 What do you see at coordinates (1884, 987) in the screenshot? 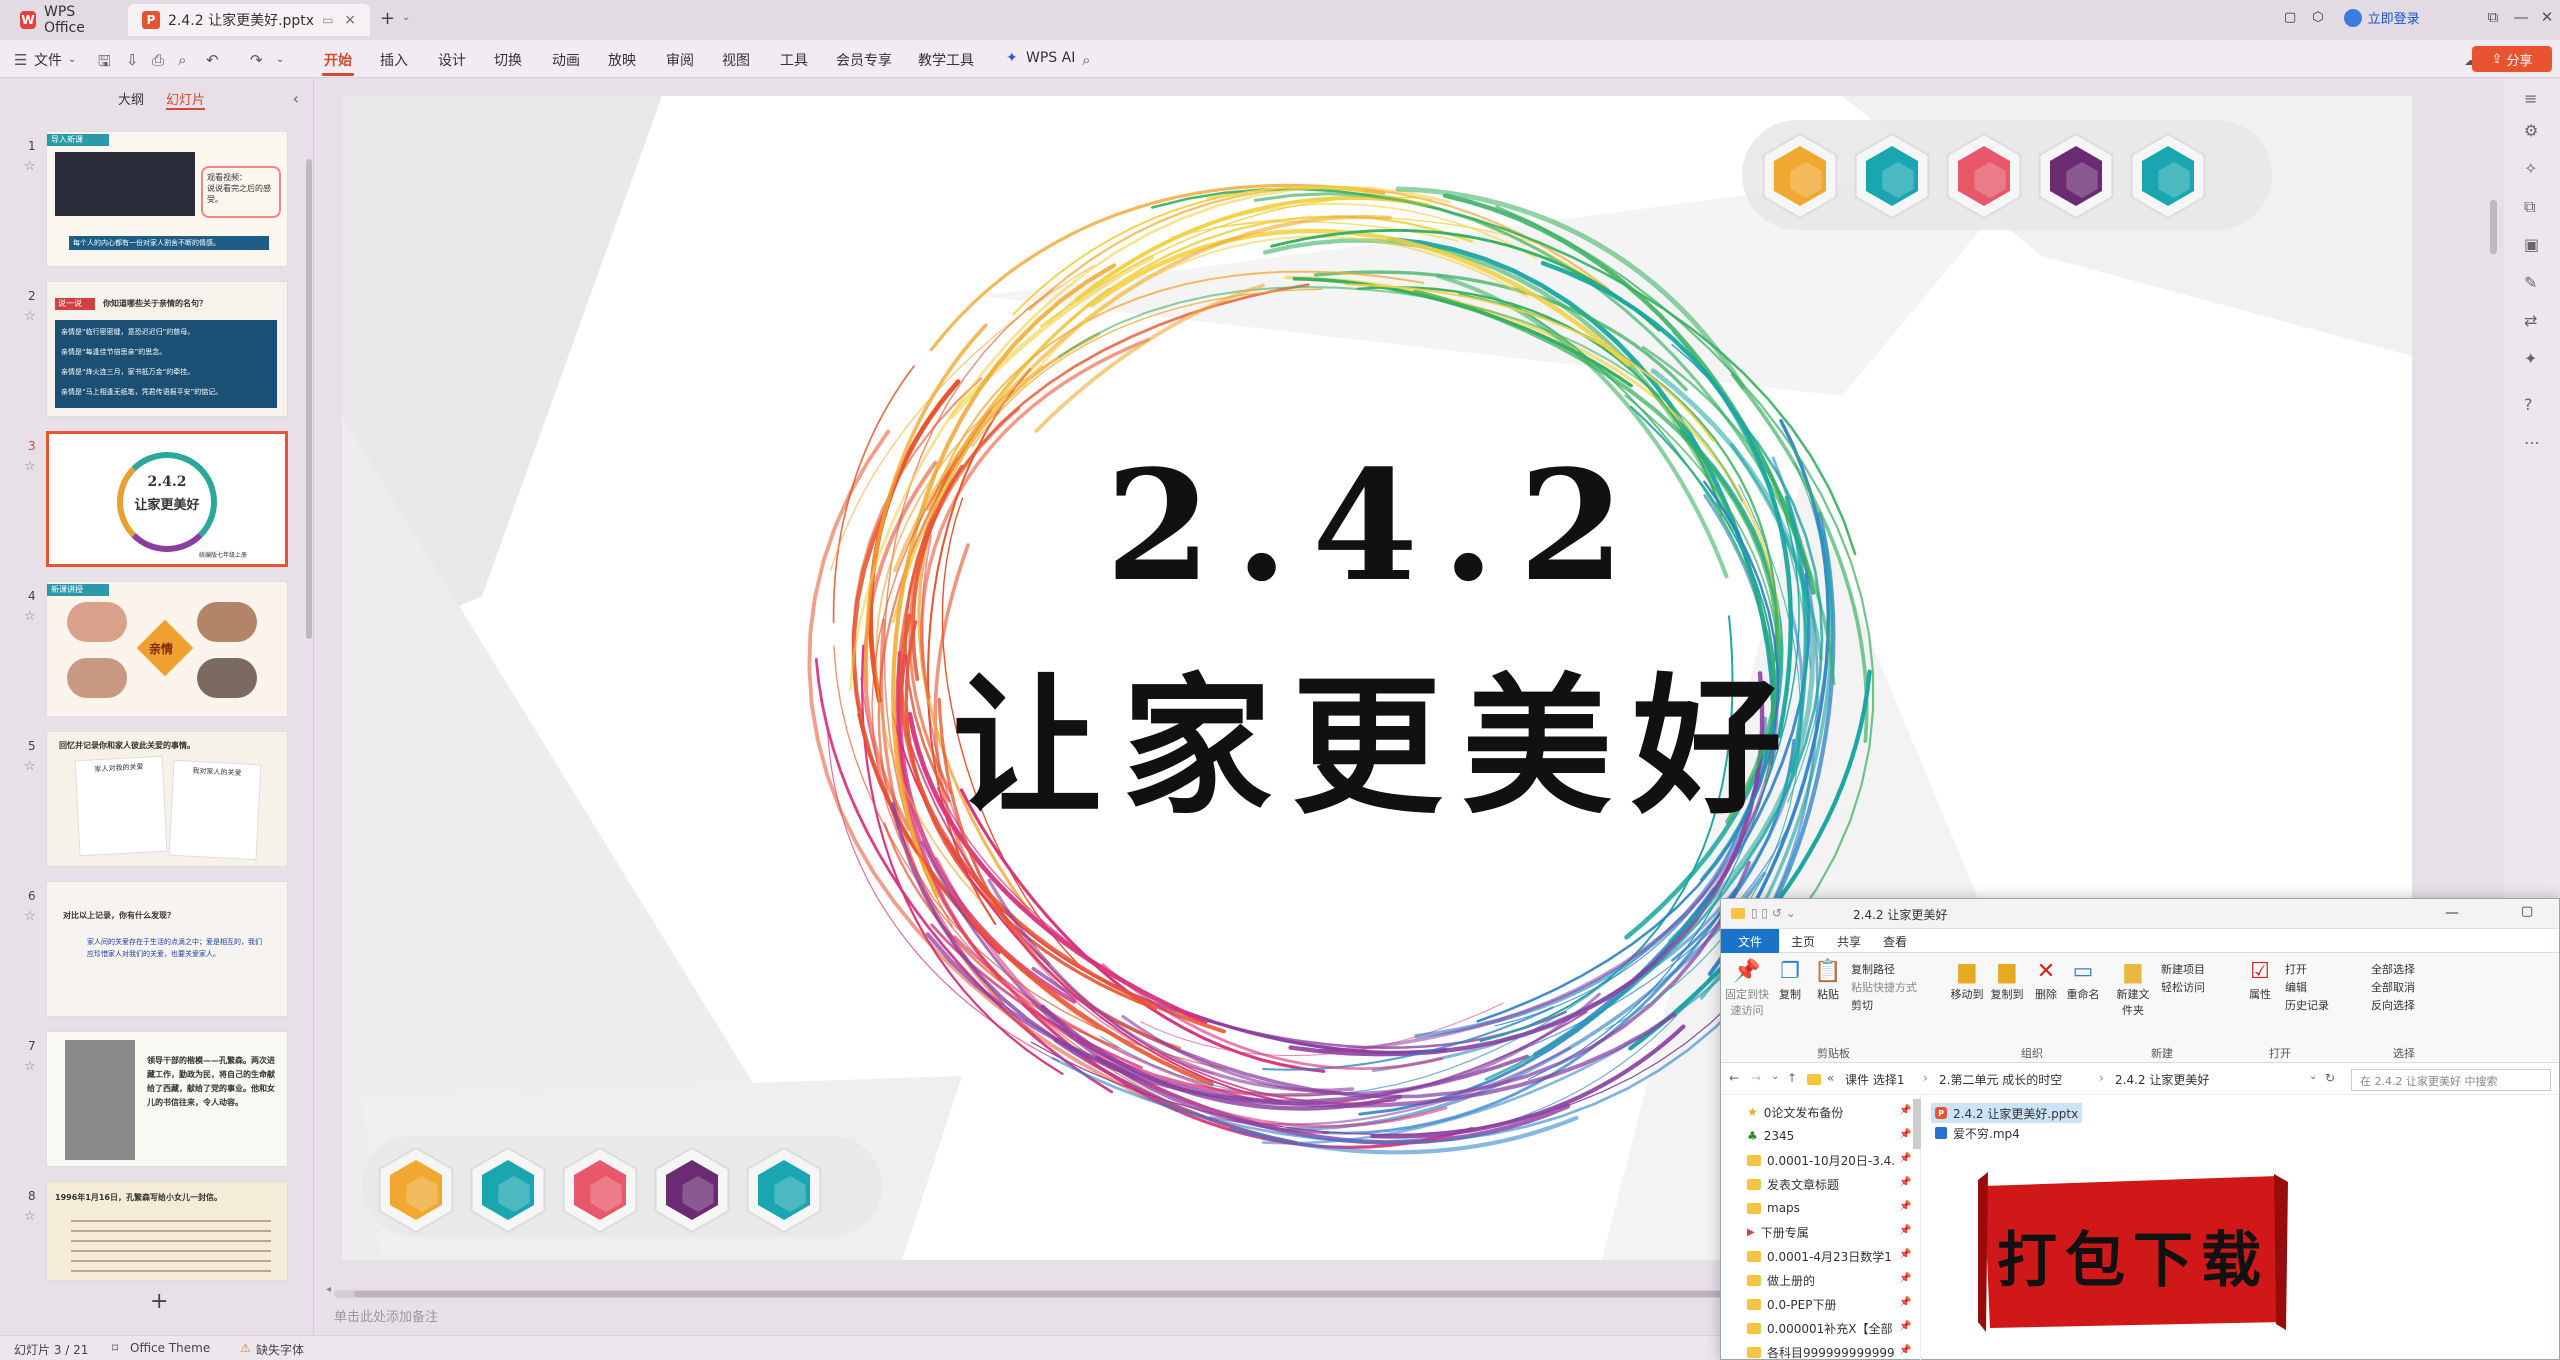
I see `paste-shortcut-button: 粘贴快捷方式` at bounding box center [1884, 987].